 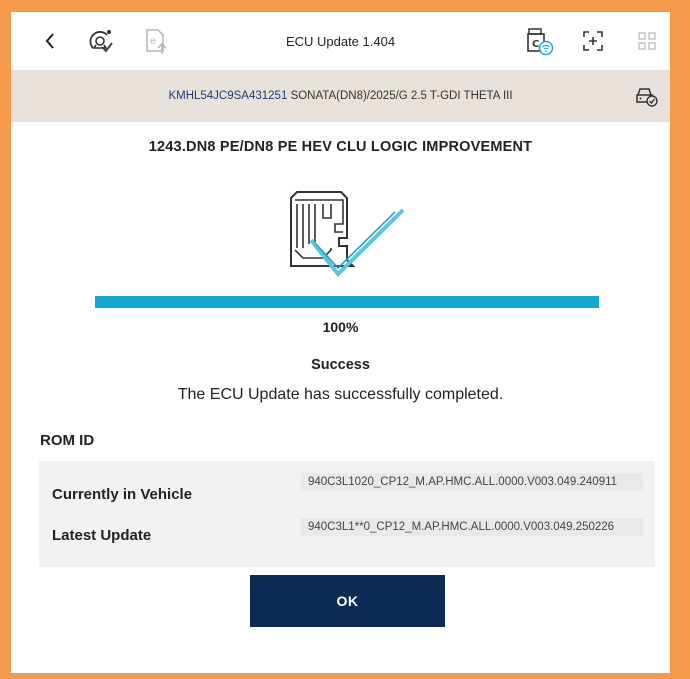 I want to click on progress-fill, so click(x=347, y=302).